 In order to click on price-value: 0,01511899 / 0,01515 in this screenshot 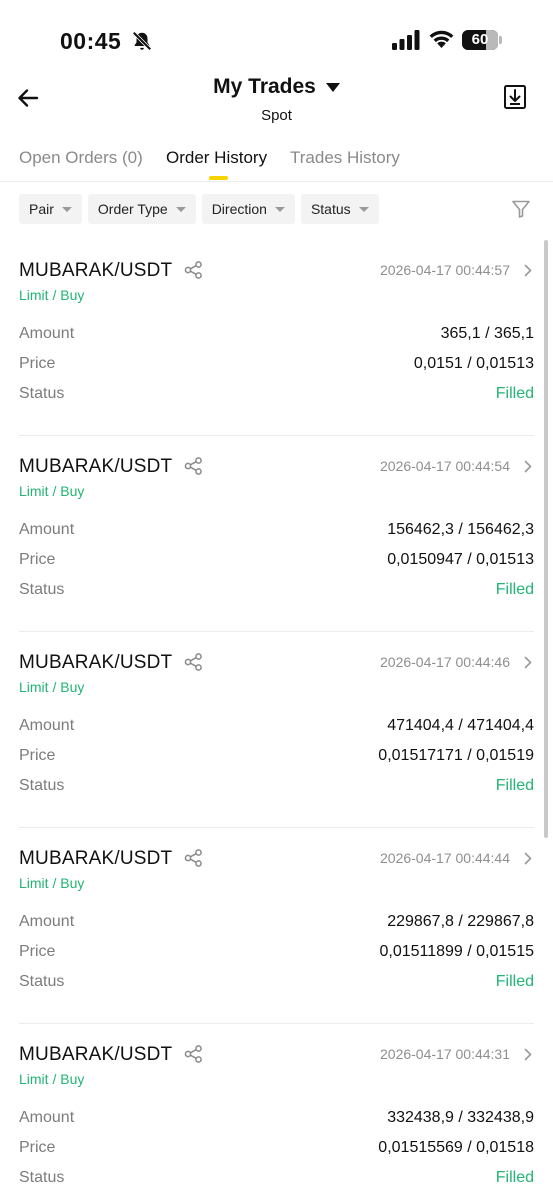, I will do `click(456, 951)`.